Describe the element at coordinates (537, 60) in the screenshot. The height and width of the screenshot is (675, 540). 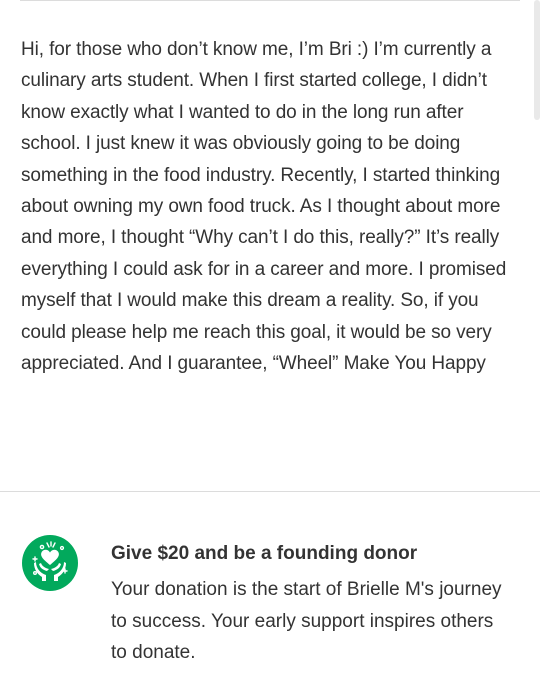
I see `scrollbar` at that location.